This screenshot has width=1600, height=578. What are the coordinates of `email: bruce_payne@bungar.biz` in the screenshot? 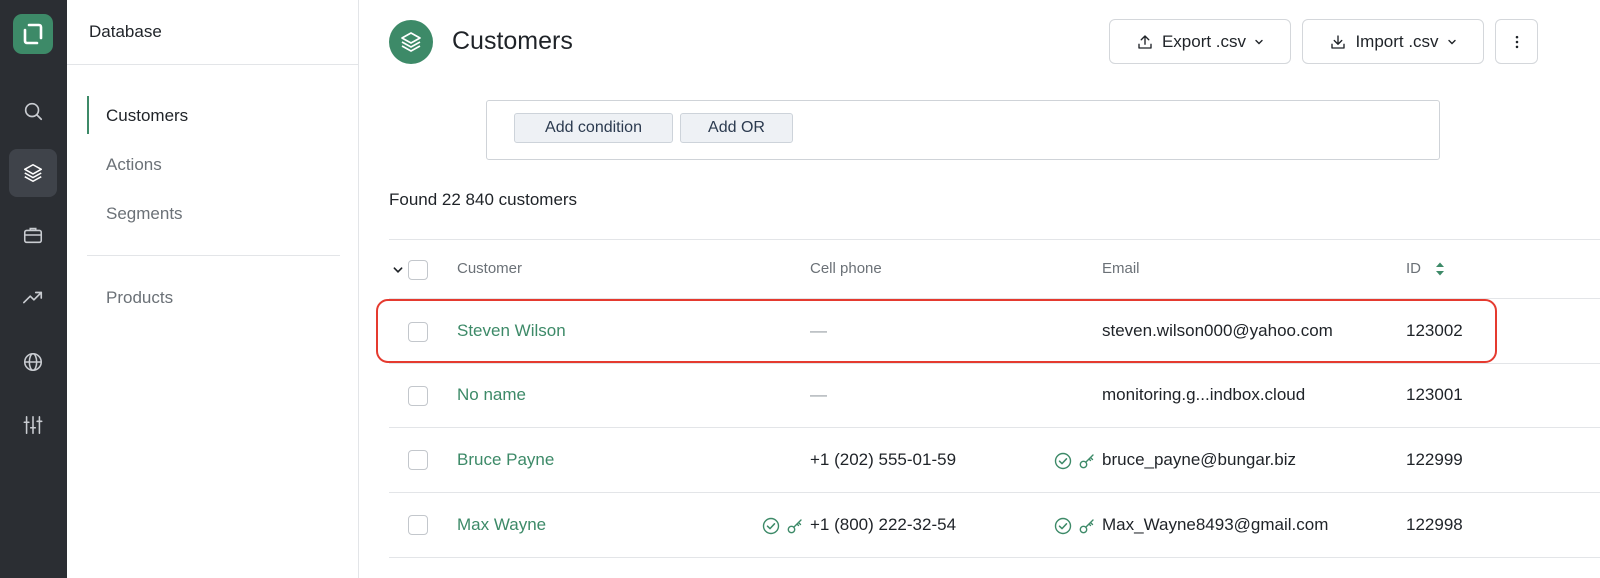 It's located at (1199, 459).